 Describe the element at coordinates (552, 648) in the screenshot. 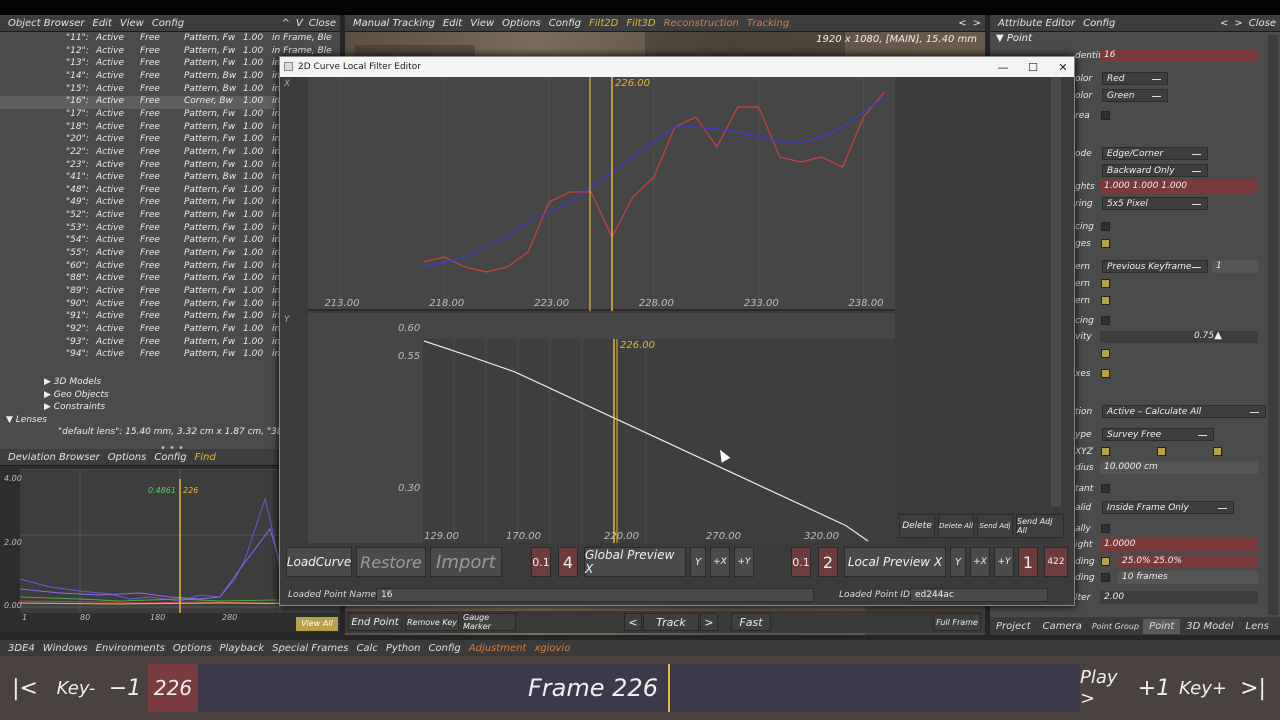

I see `menu-xgiovio: xgiovio` at that location.